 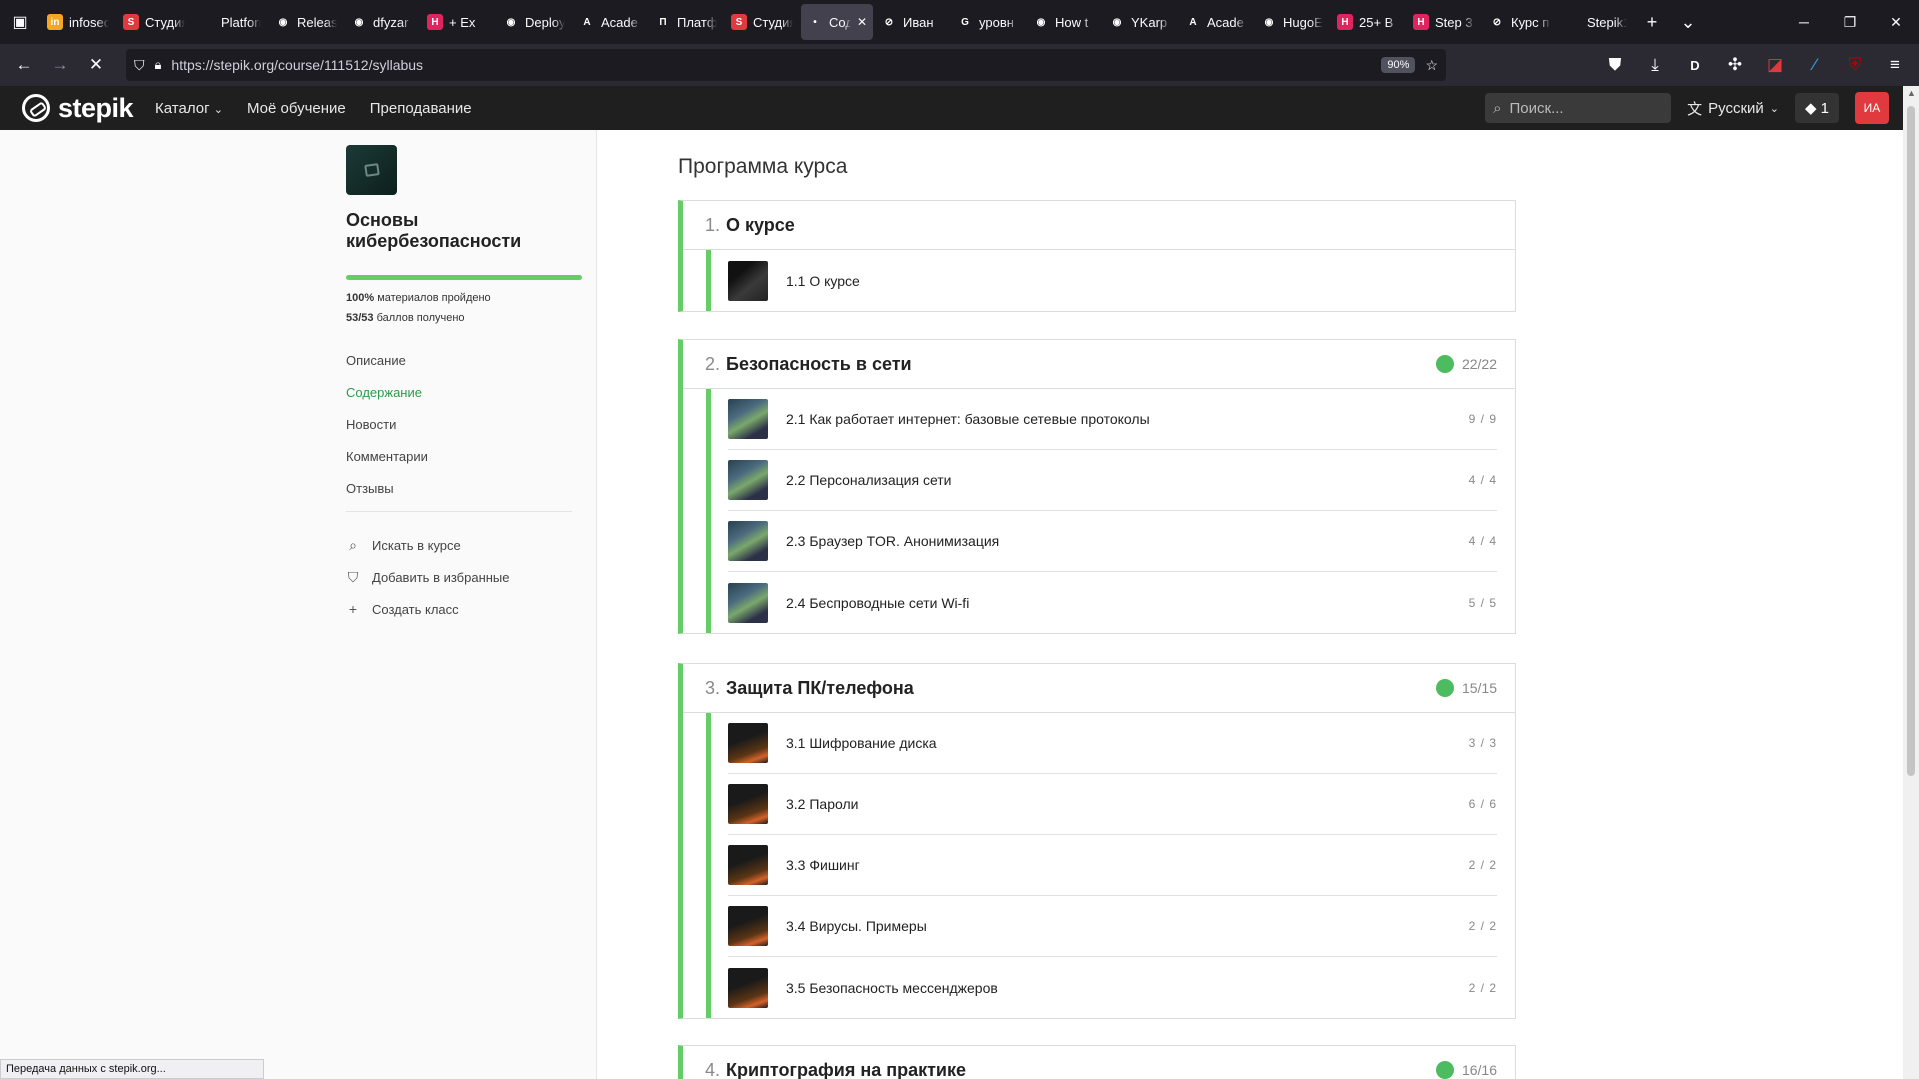 What do you see at coordinates (1615, 65) in the screenshot?
I see `pocket-icon: ⛊` at bounding box center [1615, 65].